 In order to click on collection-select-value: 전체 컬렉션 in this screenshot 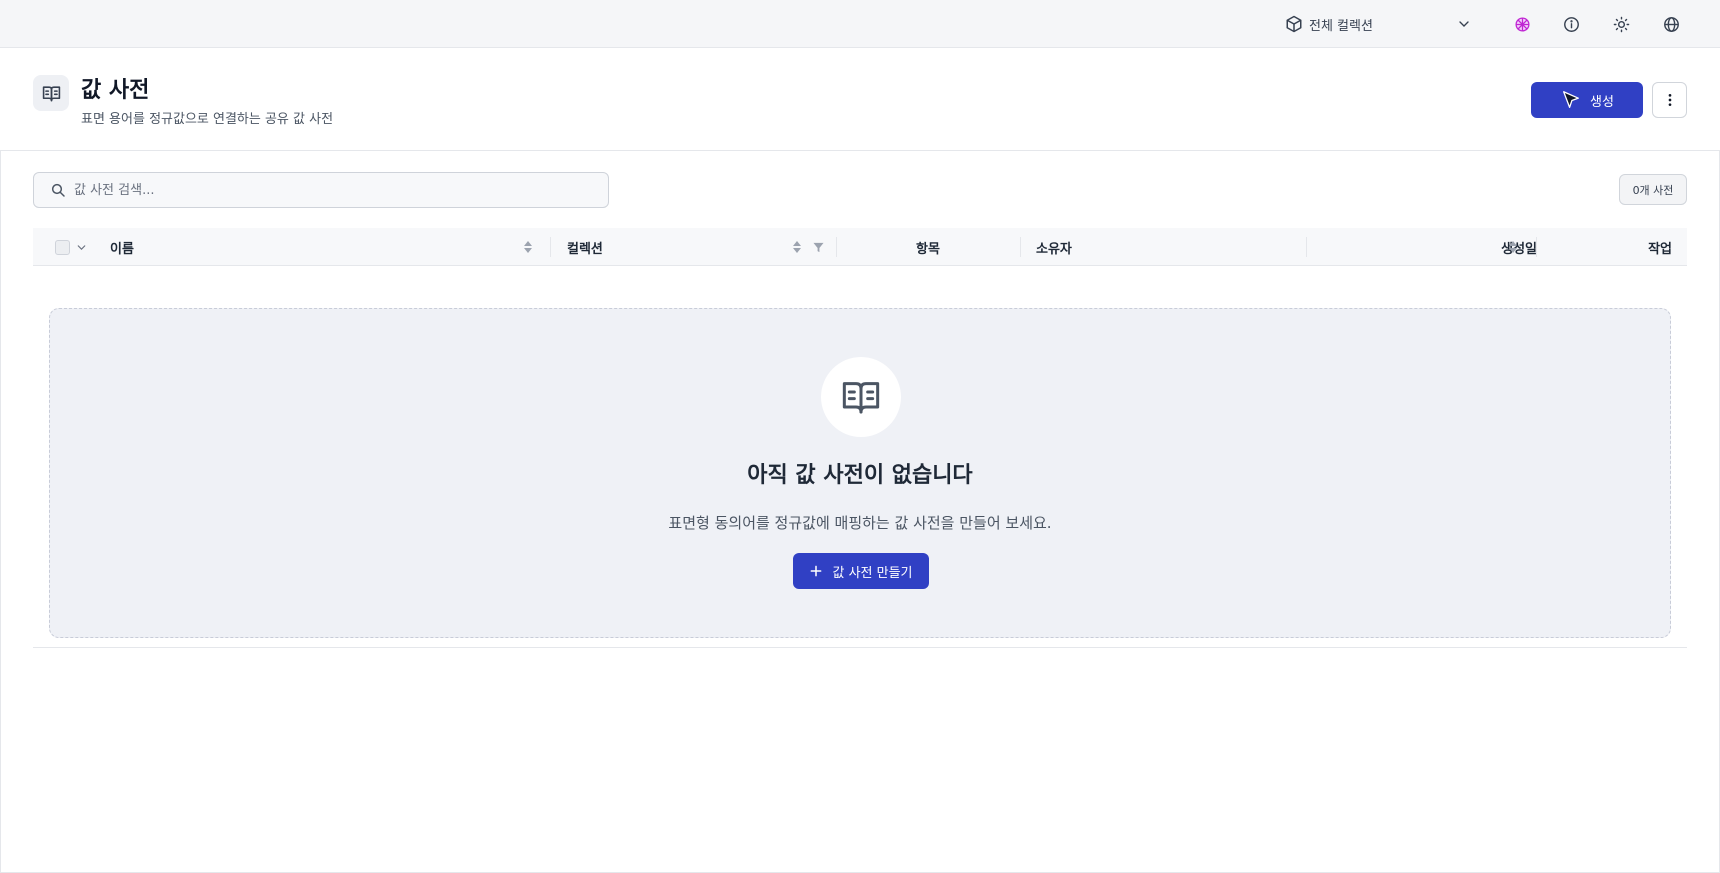, I will do `click(1341, 26)`.